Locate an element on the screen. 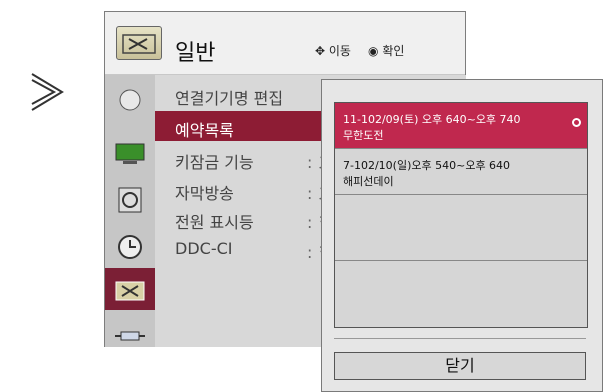  category-satellite is located at coordinates (130, 100).